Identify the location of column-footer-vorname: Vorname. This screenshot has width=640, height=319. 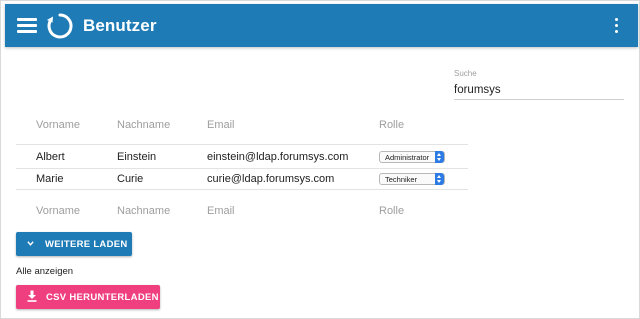
(58, 211).